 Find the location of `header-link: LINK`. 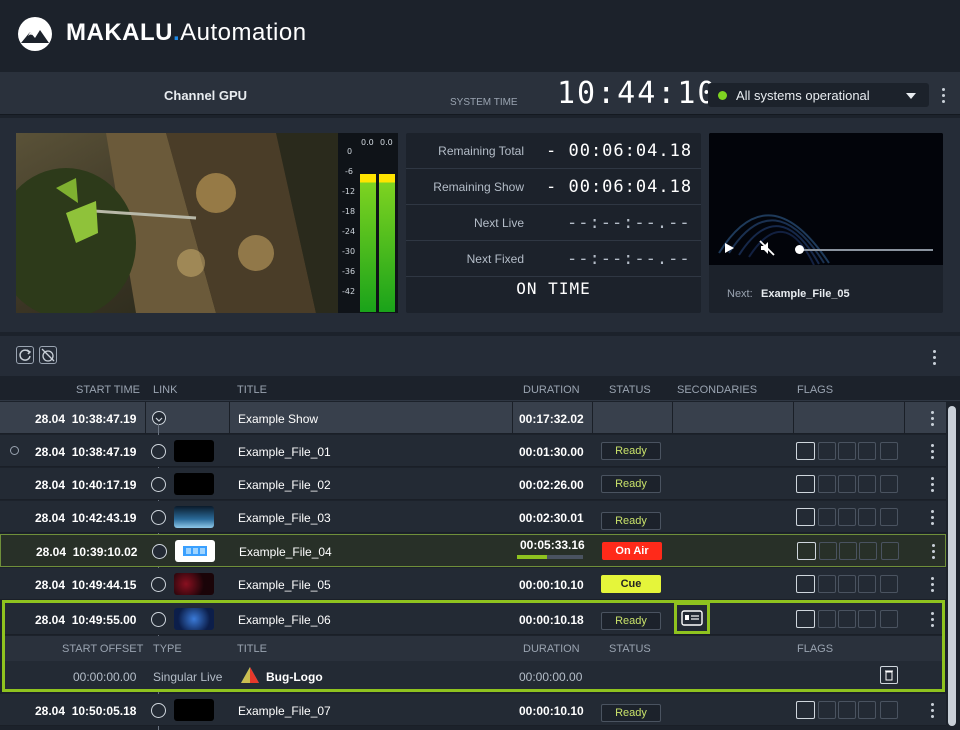

header-link: LINK is located at coordinates (165, 390).